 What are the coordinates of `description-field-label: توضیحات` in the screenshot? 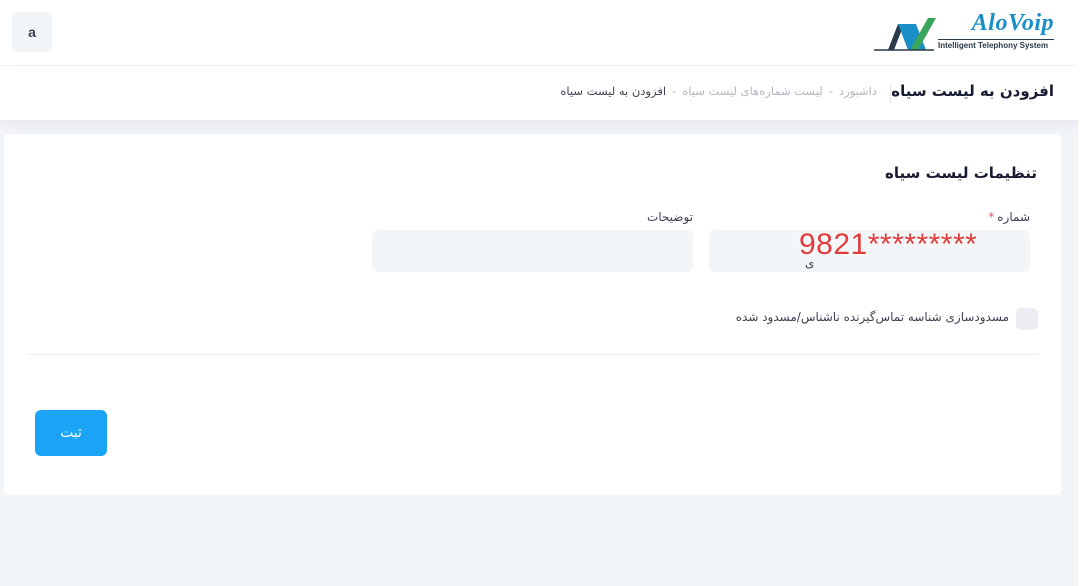 It's located at (669, 217).